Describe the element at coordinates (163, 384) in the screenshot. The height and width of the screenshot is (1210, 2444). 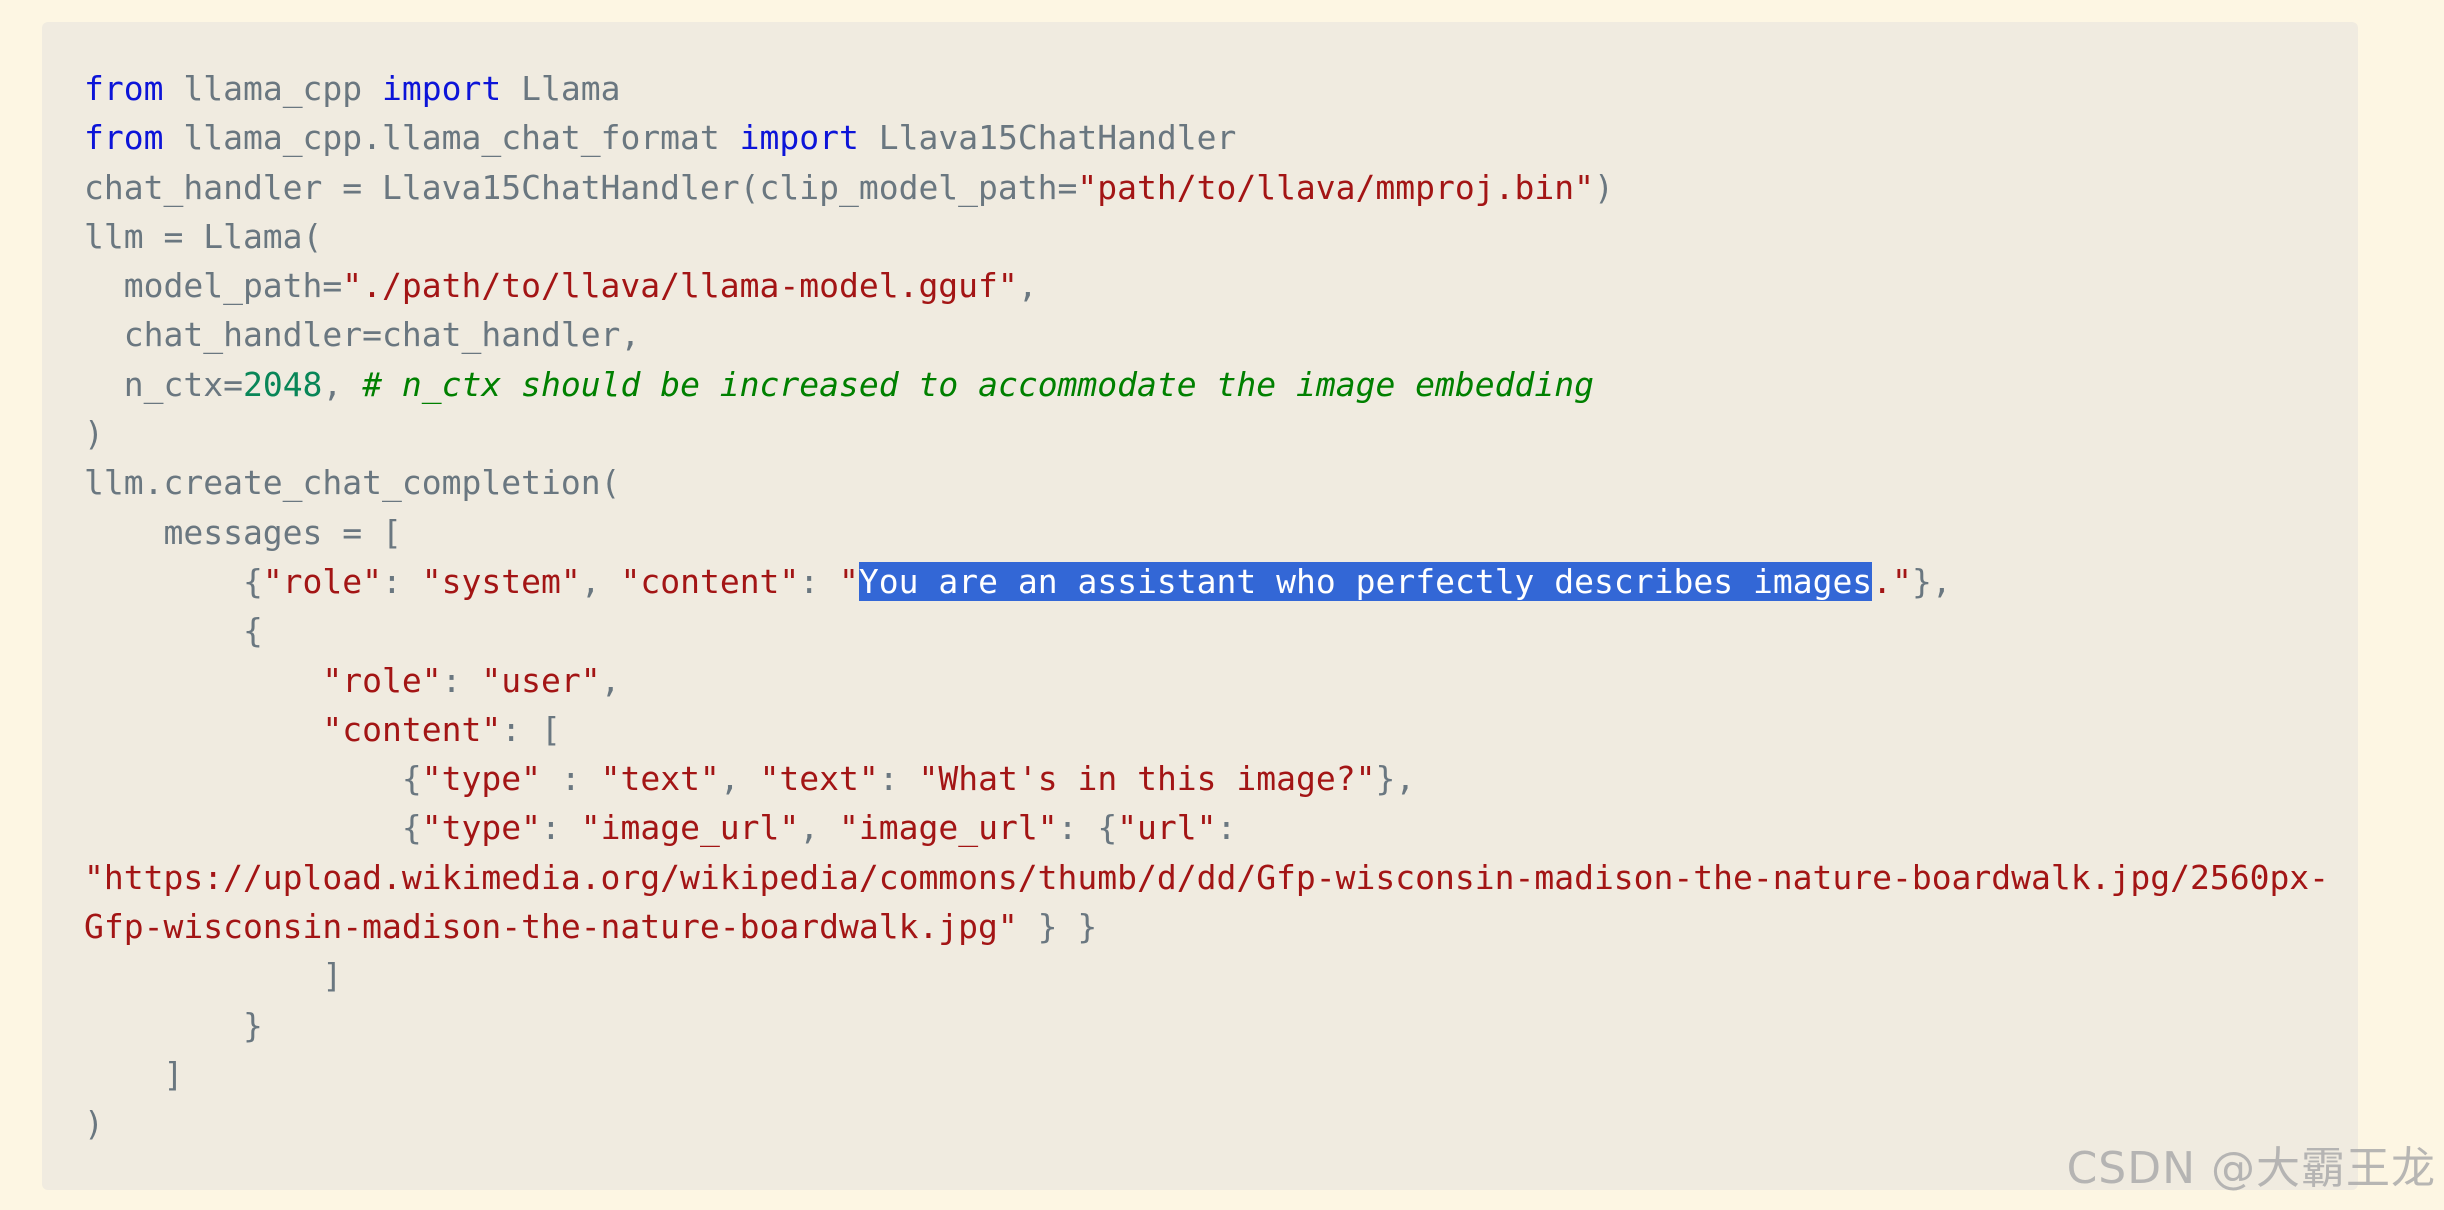
I see `code-token: n_ctx=` at that location.